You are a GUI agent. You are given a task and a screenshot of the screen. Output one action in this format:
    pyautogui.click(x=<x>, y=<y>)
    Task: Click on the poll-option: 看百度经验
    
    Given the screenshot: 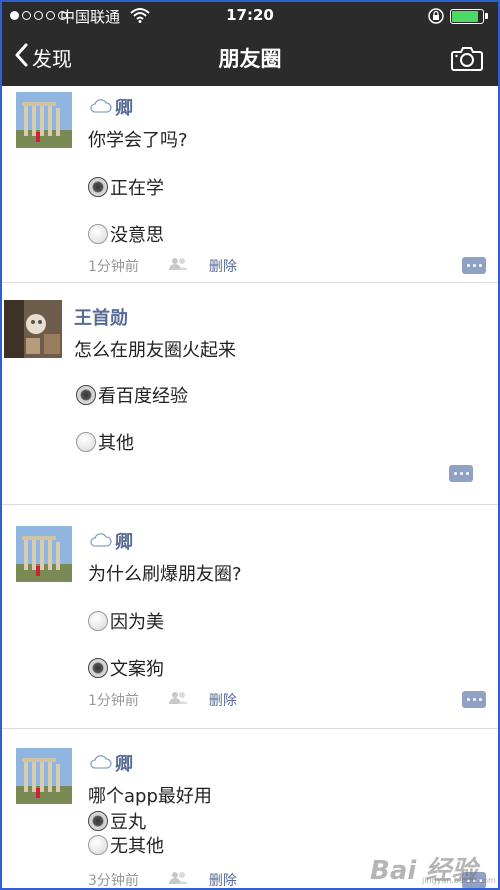 What is the action you would take?
    pyautogui.click(x=132, y=395)
    